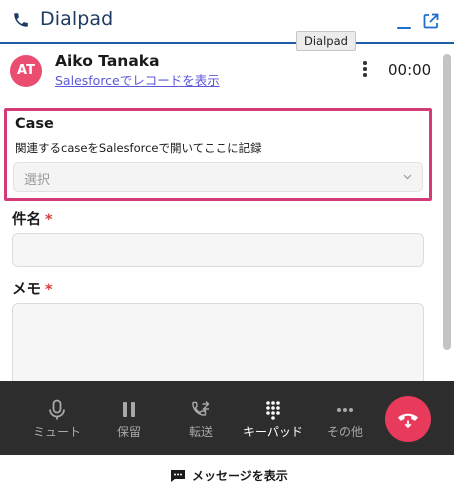  What do you see at coordinates (26, 71) in the screenshot?
I see `avatar: AT` at bounding box center [26, 71].